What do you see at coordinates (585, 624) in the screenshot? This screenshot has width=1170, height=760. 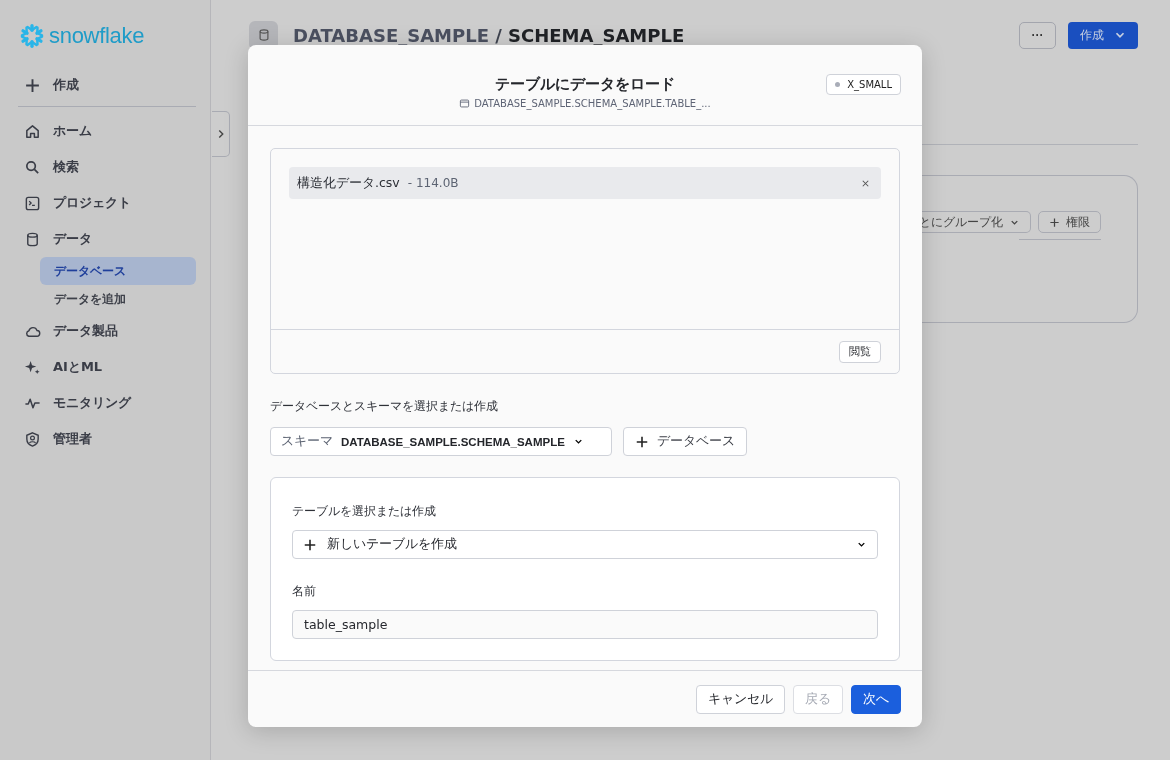 I see `name-input: table_sample` at bounding box center [585, 624].